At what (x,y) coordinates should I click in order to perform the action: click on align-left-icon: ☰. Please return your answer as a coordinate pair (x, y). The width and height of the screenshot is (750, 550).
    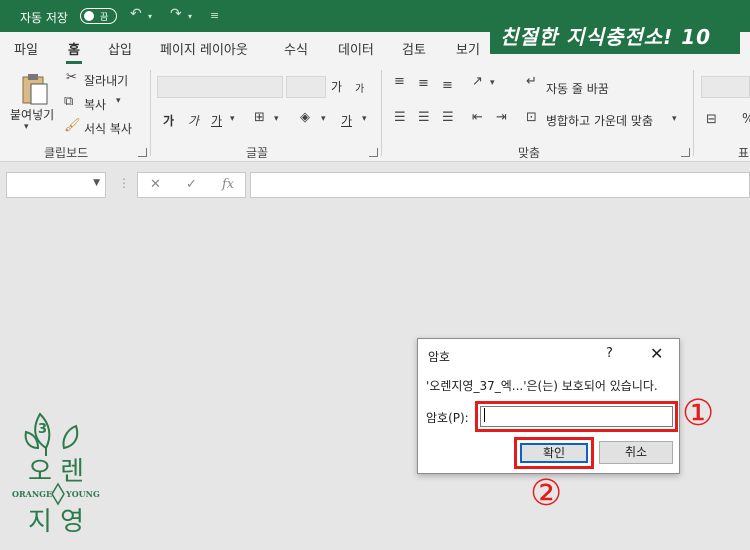
    Looking at the image, I should click on (400, 117).